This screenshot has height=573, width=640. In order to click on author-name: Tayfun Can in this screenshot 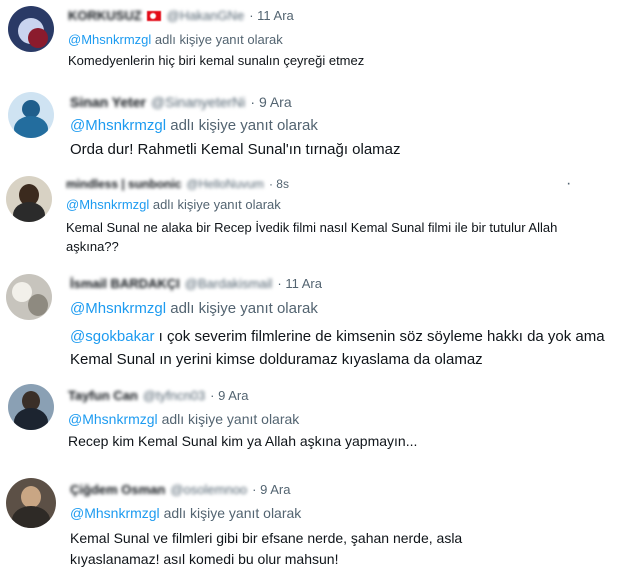, I will do `click(103, 395)`.